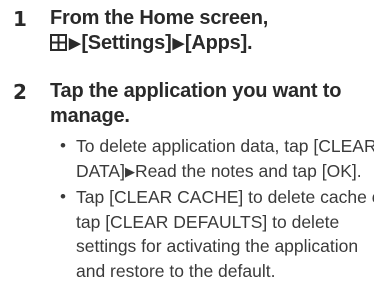  What do you see at coordinates (159, 18) in the screenshot?
I see `step-title-line: From the Home screen,` at bounding box center [159, 18].